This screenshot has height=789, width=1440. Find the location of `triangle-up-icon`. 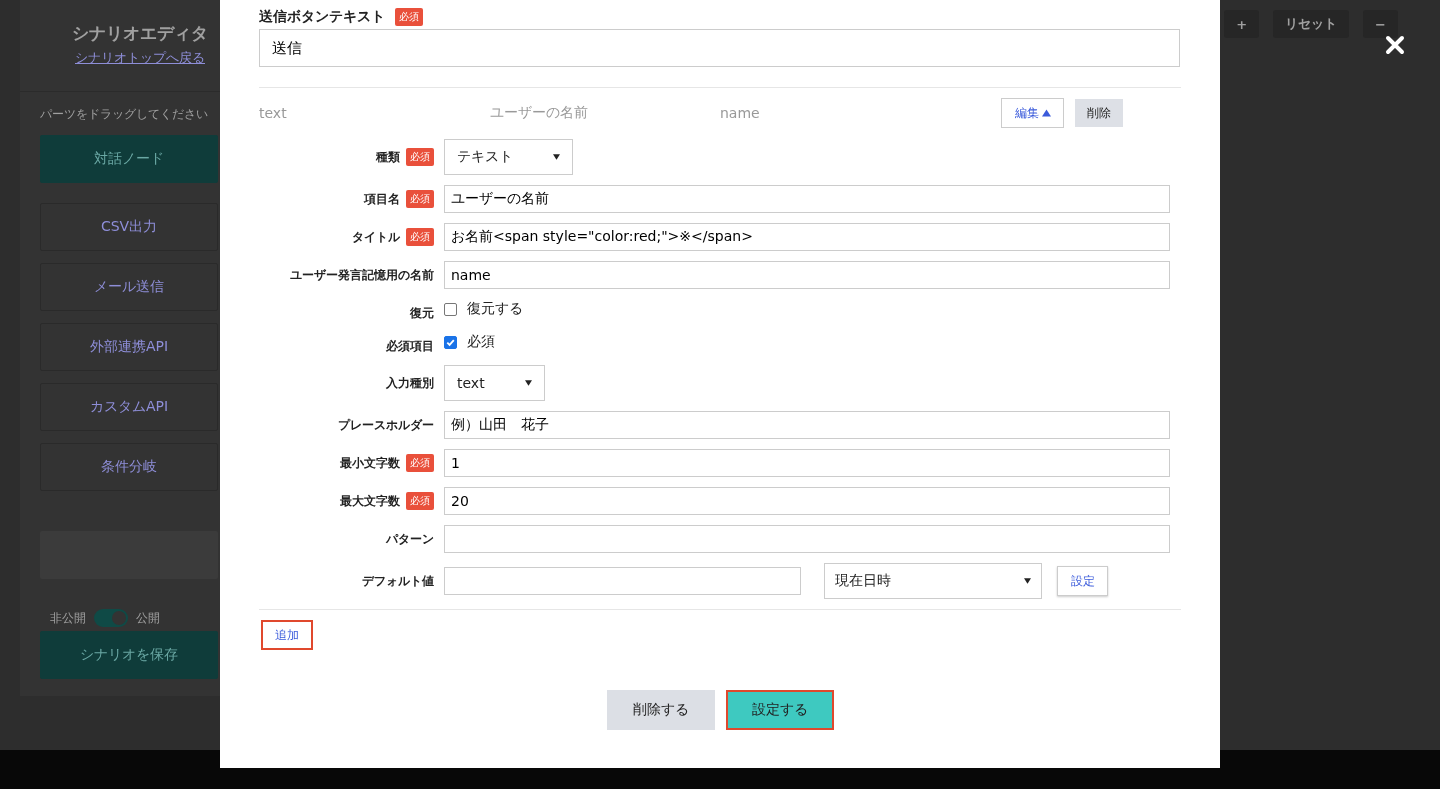

triangle-up-icon is located at coordinates (1046, 113).